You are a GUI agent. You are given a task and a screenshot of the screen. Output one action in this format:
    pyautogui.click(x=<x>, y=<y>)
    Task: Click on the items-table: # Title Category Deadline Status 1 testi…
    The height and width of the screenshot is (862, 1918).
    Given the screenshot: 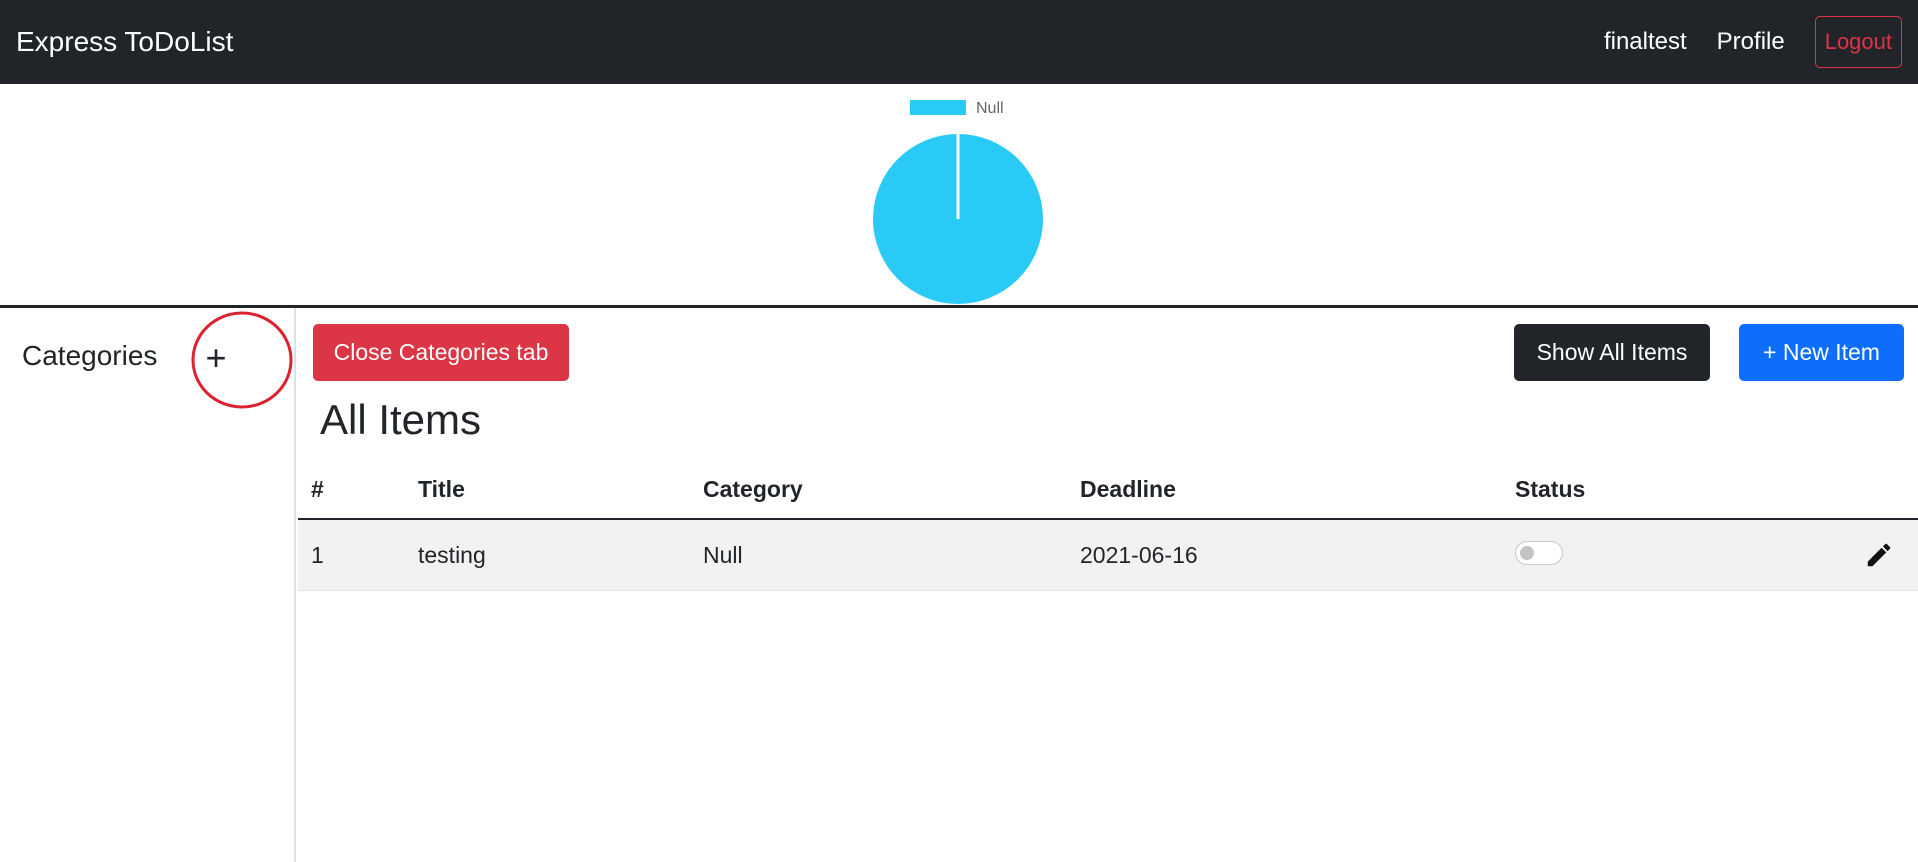 What is the action you would take?
    pyautogui.click(x=1108, y=526)
    